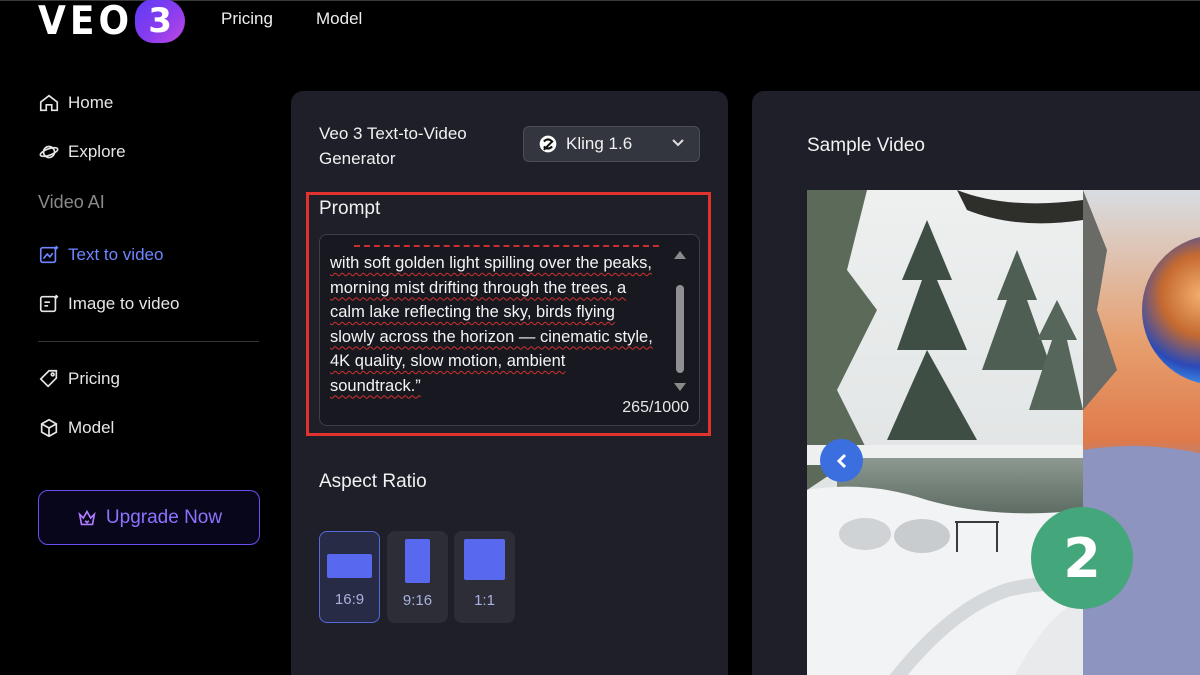  What do you see at coordinates (678, 143) in the screenshot?
I see `chevron-down-icon` at bounding box center [678, 143].